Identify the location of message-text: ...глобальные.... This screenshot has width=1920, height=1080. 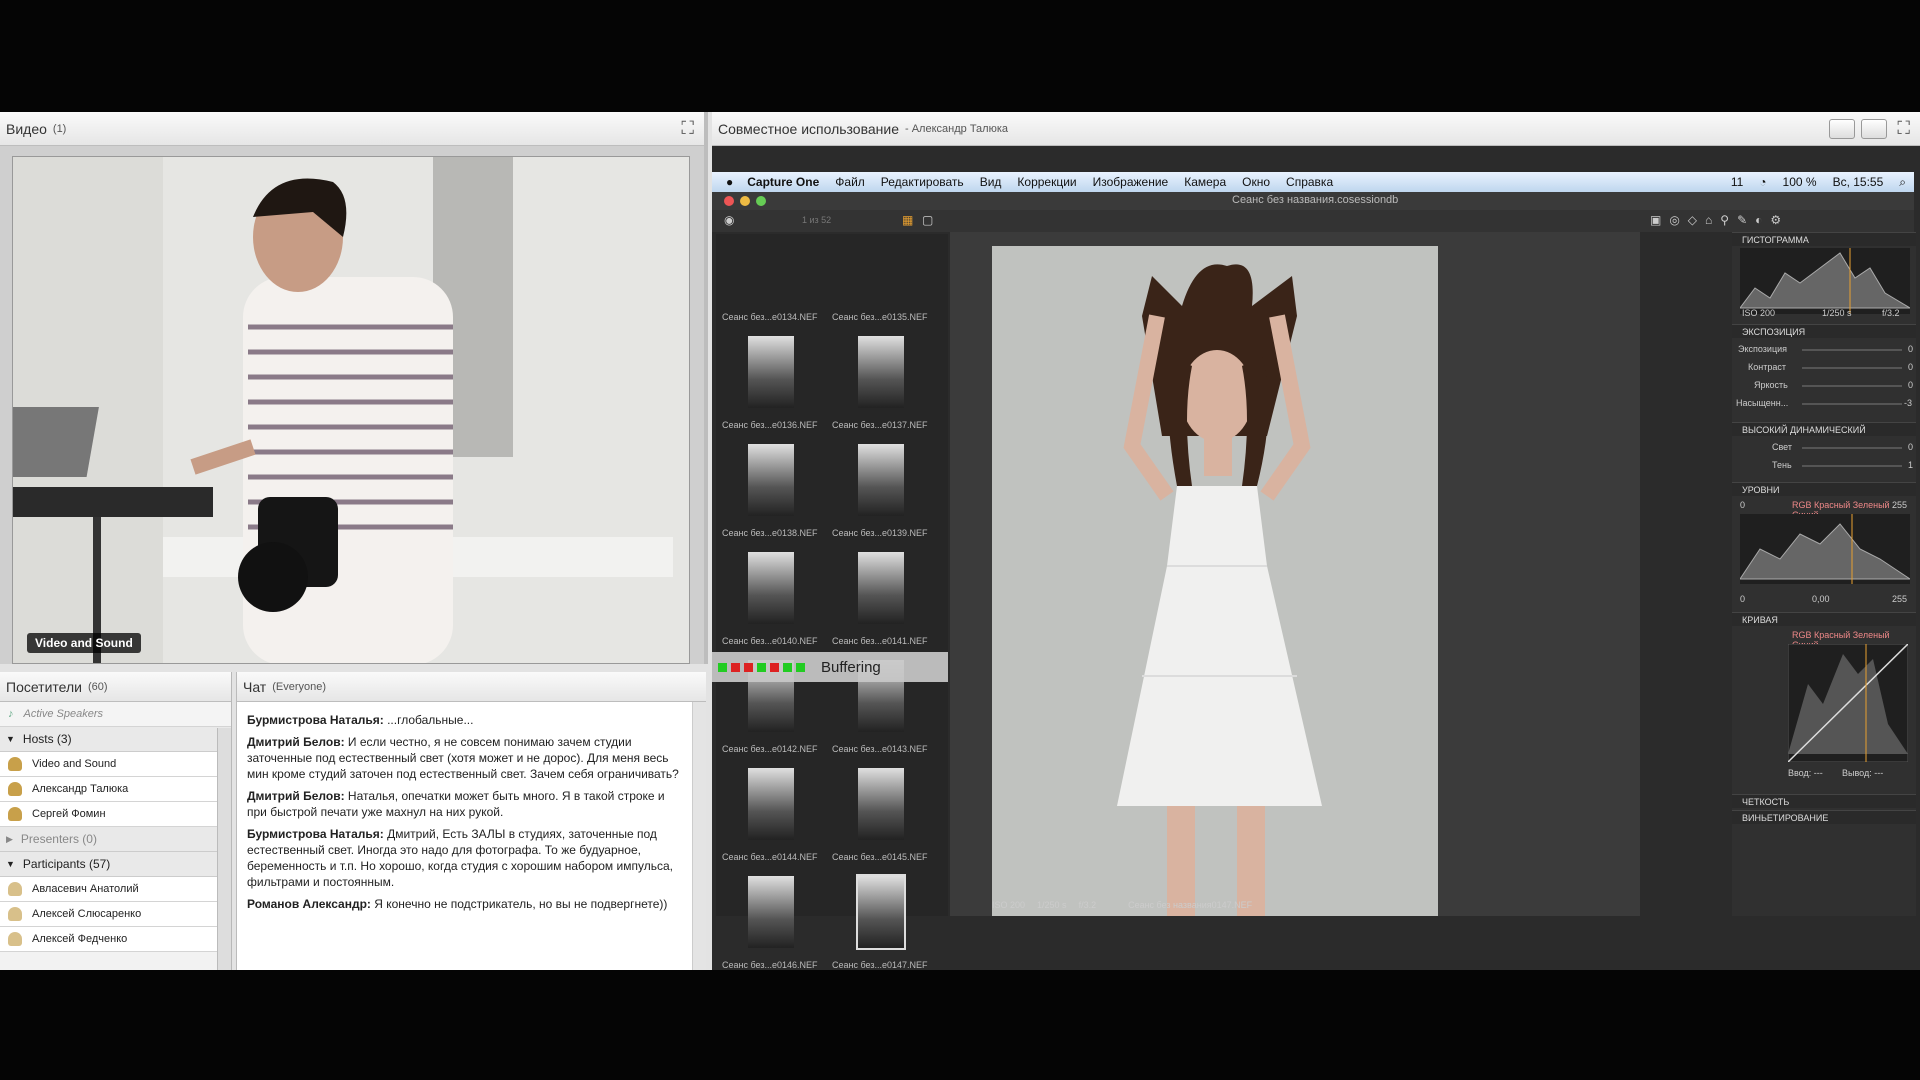
(430, 720).